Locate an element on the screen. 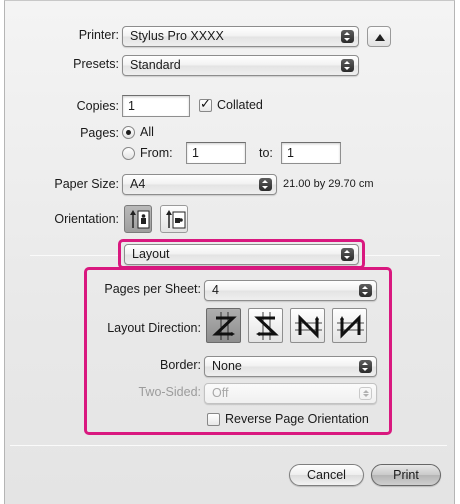 The image size is (460, 504). pages-to-label: to: is located at coordinates (266, 153).